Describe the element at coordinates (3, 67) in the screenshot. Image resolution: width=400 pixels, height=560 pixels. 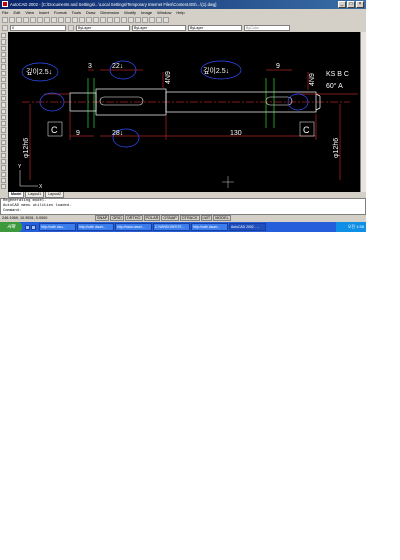
I see `arc-icon` at that location.